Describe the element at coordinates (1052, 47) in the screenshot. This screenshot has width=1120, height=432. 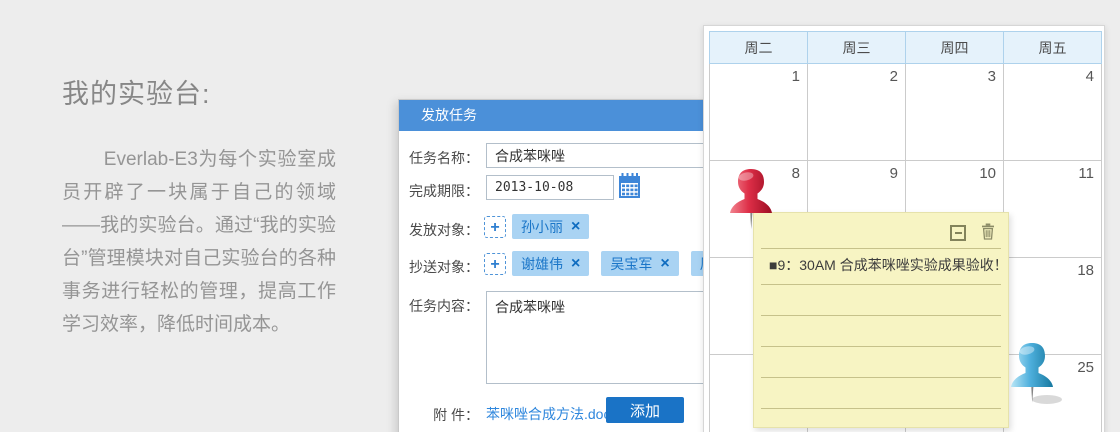
I see `weekday-header: 周五` at that location.